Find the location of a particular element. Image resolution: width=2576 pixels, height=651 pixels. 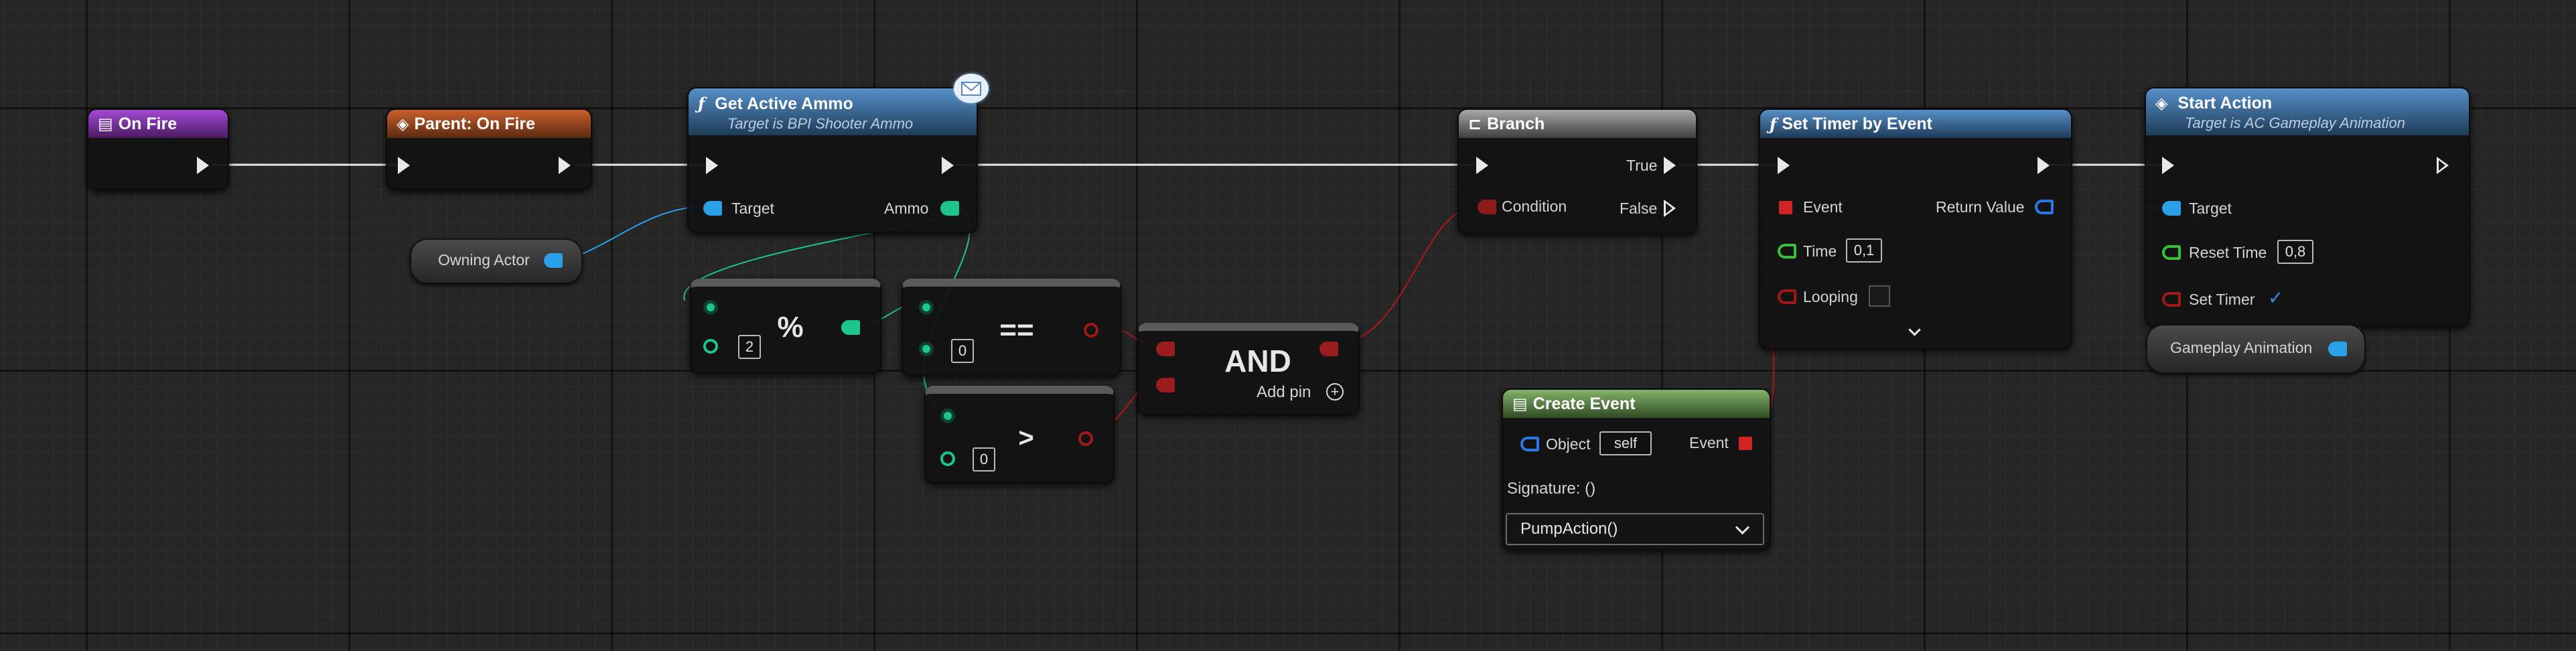

modulo-out-pin is located at coordinates (850, 327).